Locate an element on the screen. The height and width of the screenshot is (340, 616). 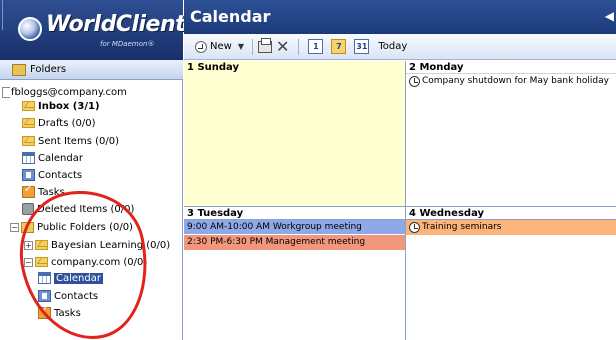
day-header: 4 Wednesday is located at coordinates (511, 213).